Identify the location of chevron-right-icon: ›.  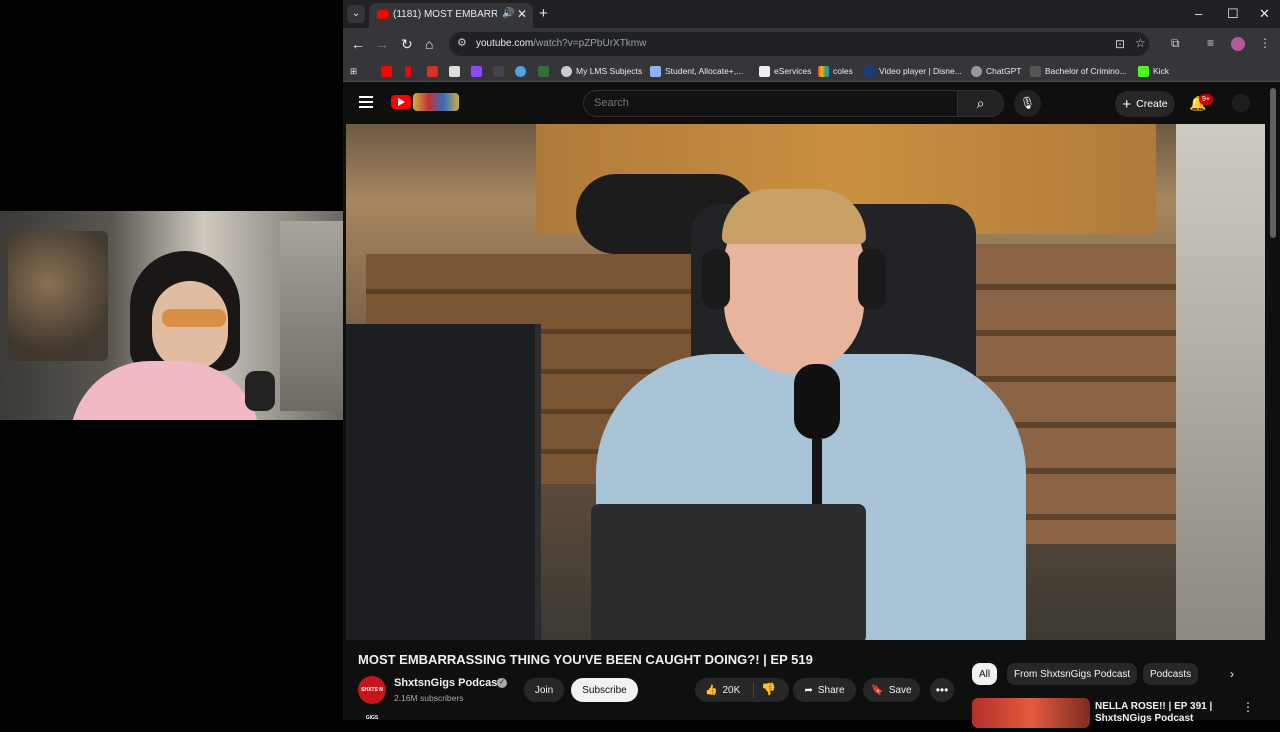
(1232, 674).